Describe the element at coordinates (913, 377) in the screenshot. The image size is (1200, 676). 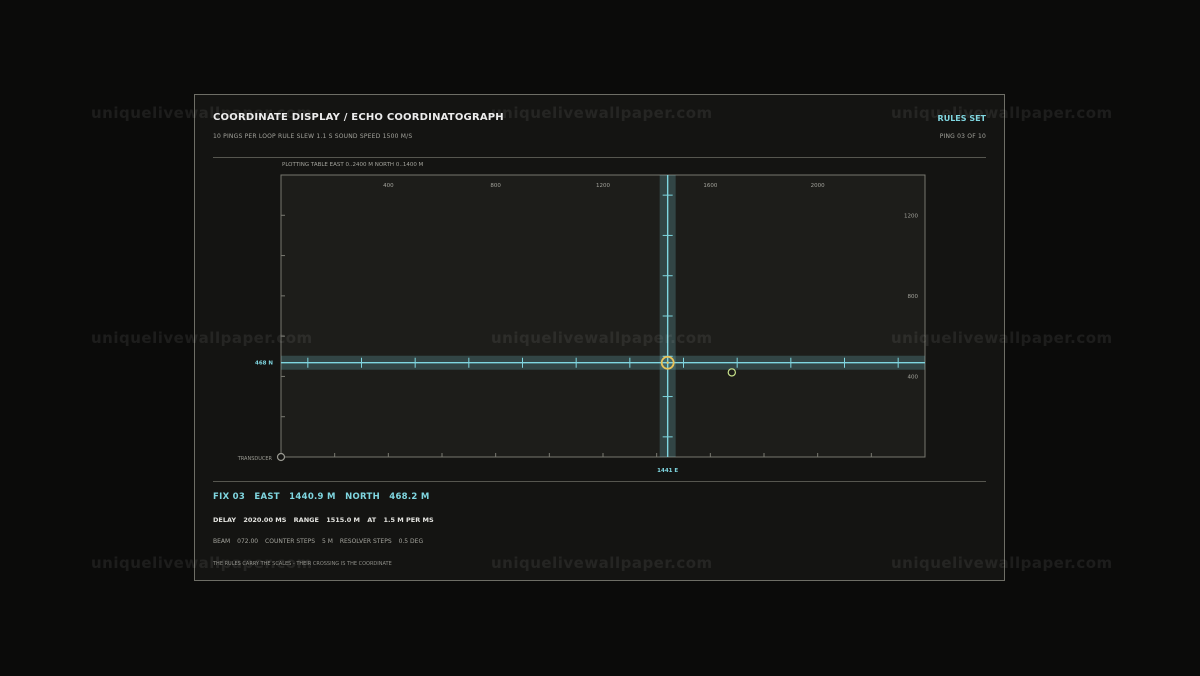
I see `north-tick-label: 400` at that location.